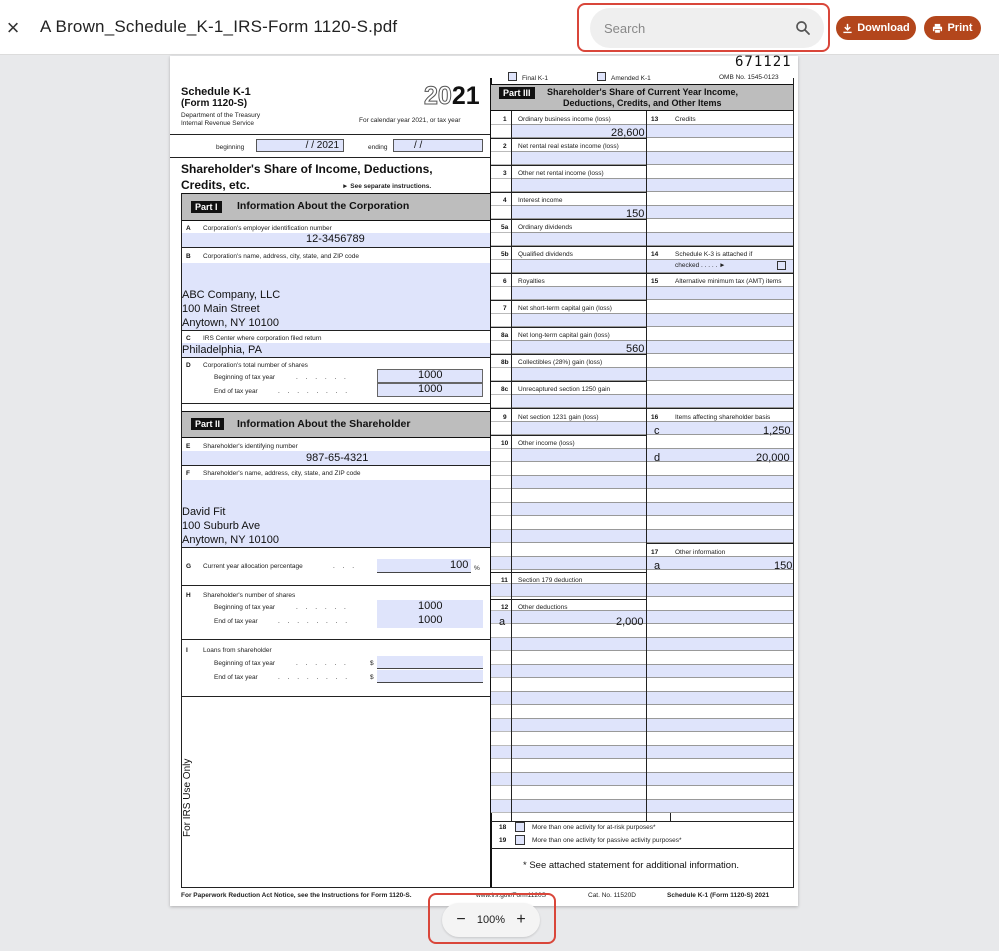  What do you see at coordinates (564, 389) in the screenshot?
I see `line-8c-label: Unrecaptured section 1250 gain` at bounding box center [564, 389].